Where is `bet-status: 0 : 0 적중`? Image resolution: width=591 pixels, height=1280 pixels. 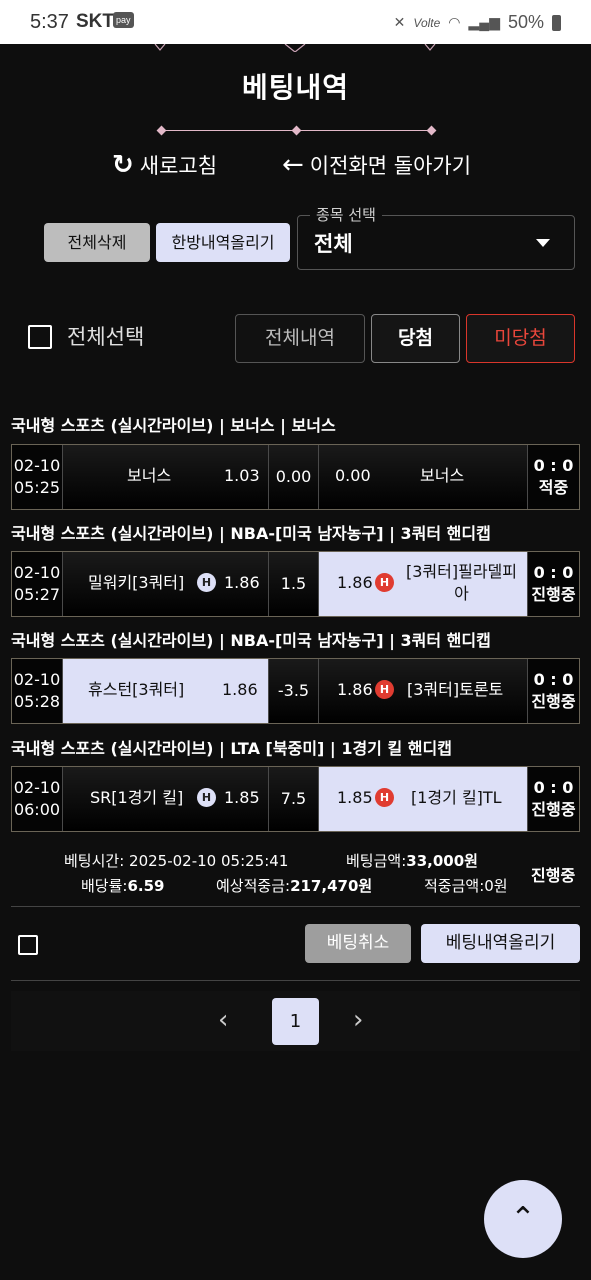
bet-status: 0 : 0 적중 is located at coordinates (553, 477).